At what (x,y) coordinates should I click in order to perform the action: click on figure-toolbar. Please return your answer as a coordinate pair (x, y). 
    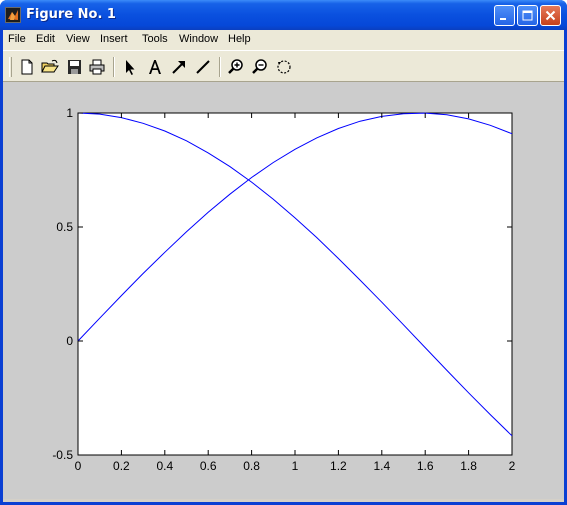
    Looking at the image, I should click on (283, 66).